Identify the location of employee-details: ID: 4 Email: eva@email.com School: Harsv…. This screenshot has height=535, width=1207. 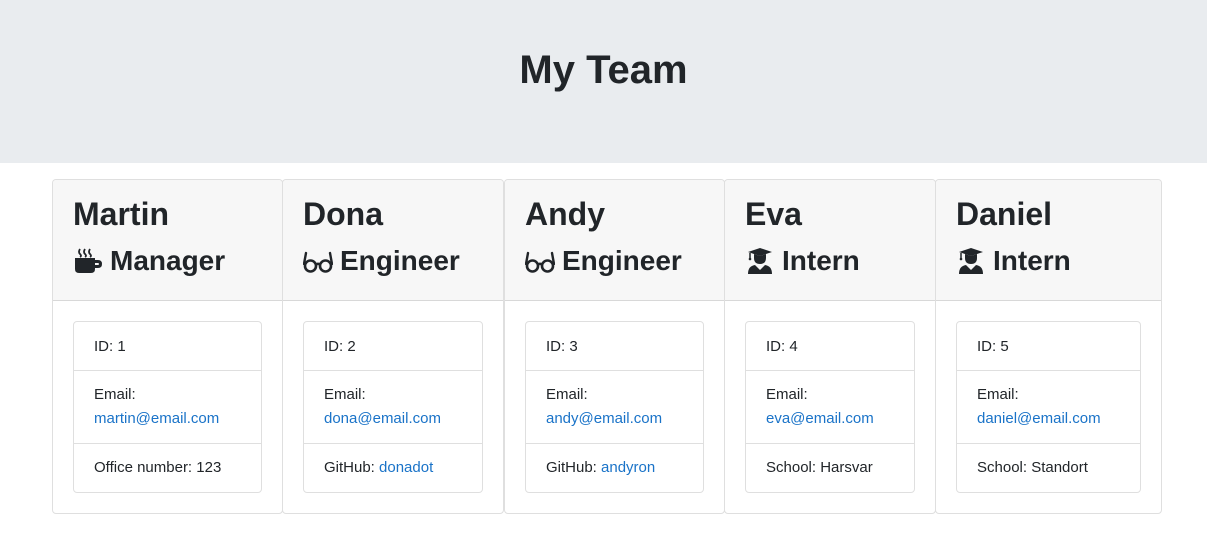
(830, 407).